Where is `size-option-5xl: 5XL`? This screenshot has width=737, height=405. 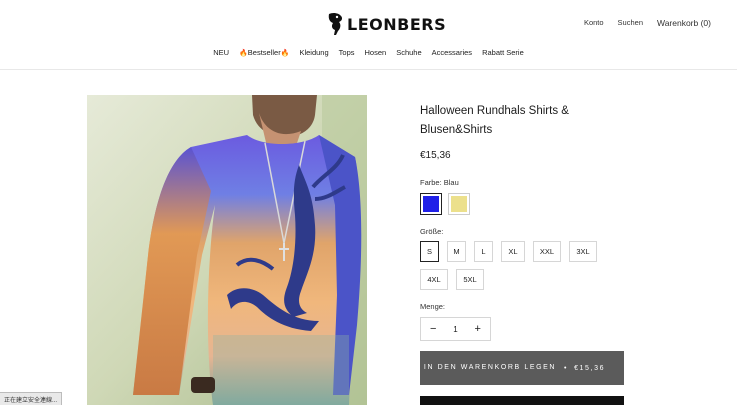 size-option-5xl: 5XL is located at coordinates (470, 279).